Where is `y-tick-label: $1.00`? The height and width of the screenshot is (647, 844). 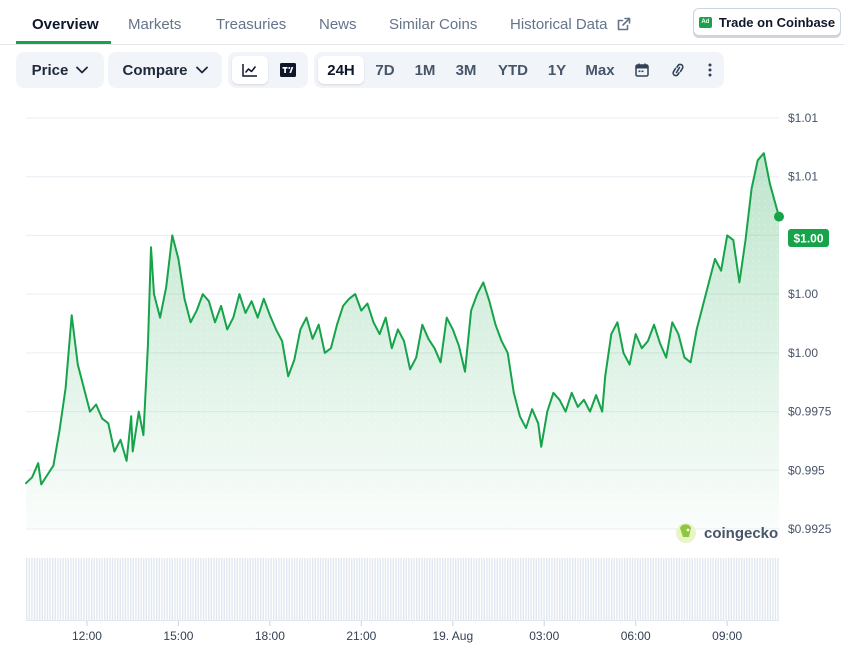 y-tick-label: $1.00 is located at coordinates (803, 353).